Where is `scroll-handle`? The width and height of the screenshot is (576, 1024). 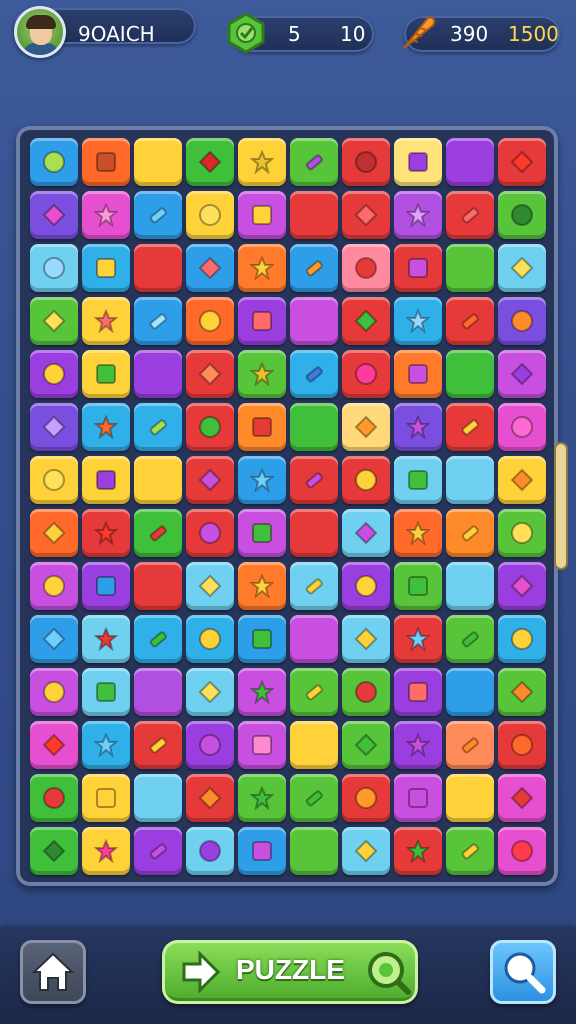
scroll-handle is located at coordinates (561, 506).